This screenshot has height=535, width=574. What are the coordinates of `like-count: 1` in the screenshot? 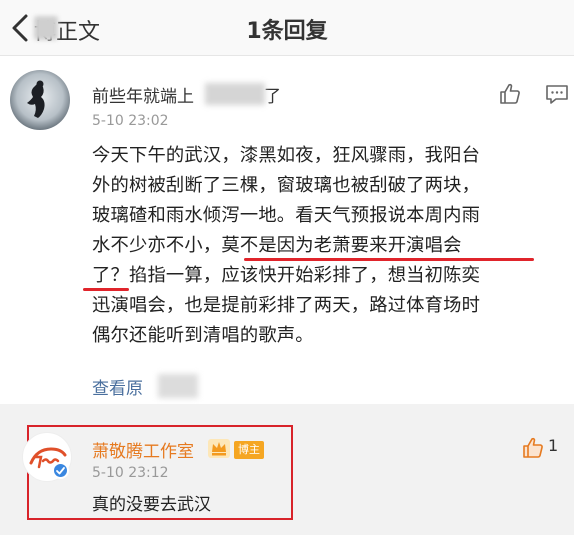 It's located at (553, 445).